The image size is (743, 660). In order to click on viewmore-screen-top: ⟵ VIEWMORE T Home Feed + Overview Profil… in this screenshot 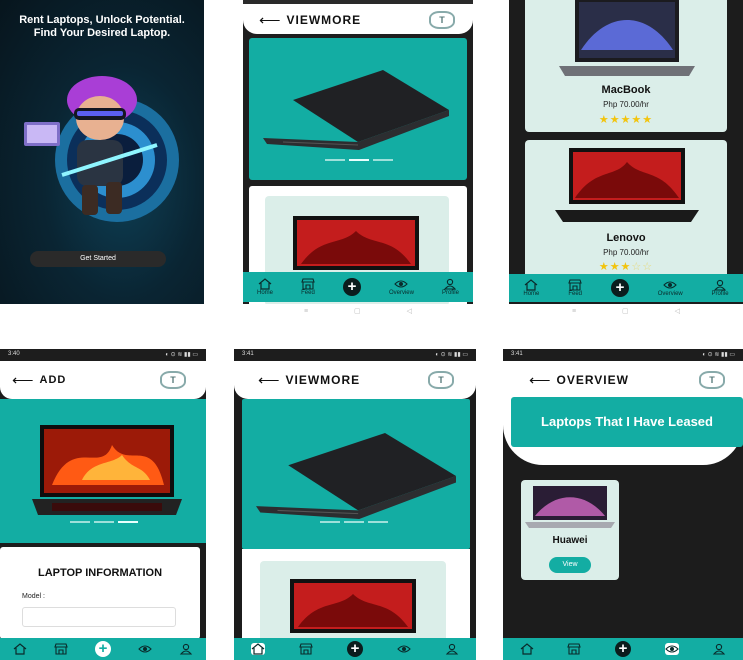, I will do `click(358, 159)`.